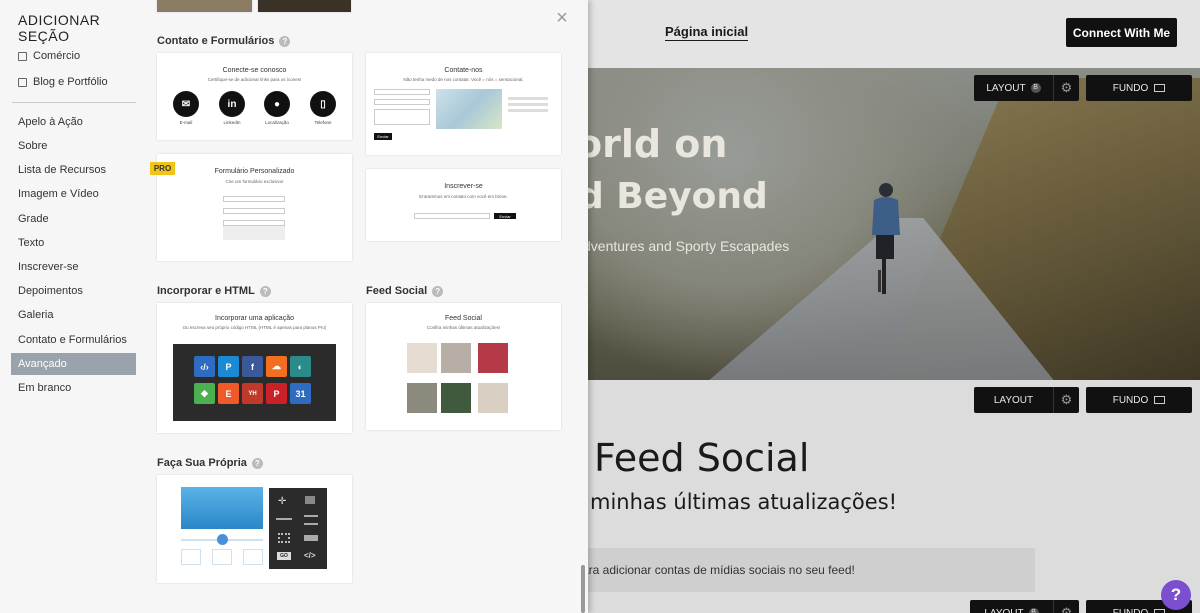 The image size is (1200, 613). What do you see at coordinates (204, 366) in the screenshot?
I see `code-icon: ‹/›` at bounding box center [204, 366].